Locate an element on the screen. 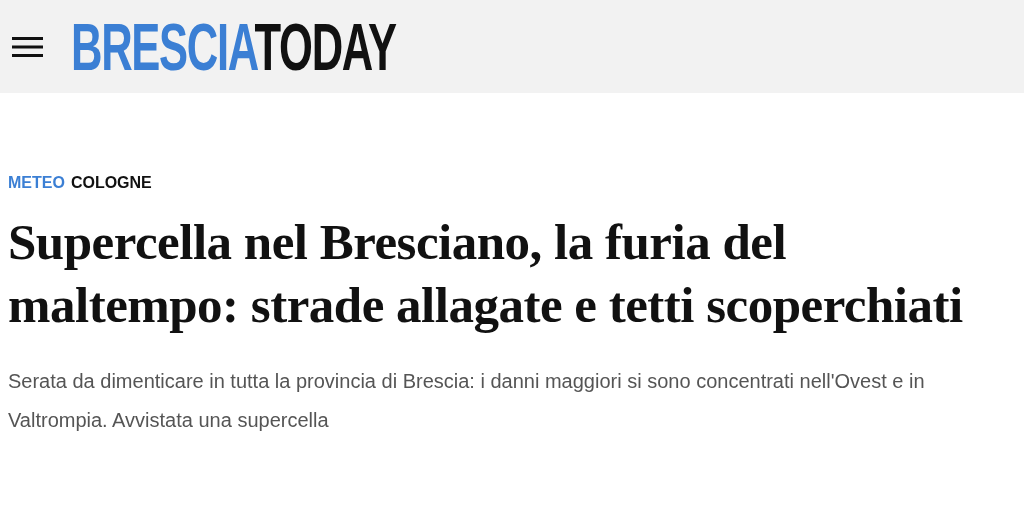 The width and height of the screenshot is (1024, 518). location-label: COLOGNE is located at coordinates (111, 183).